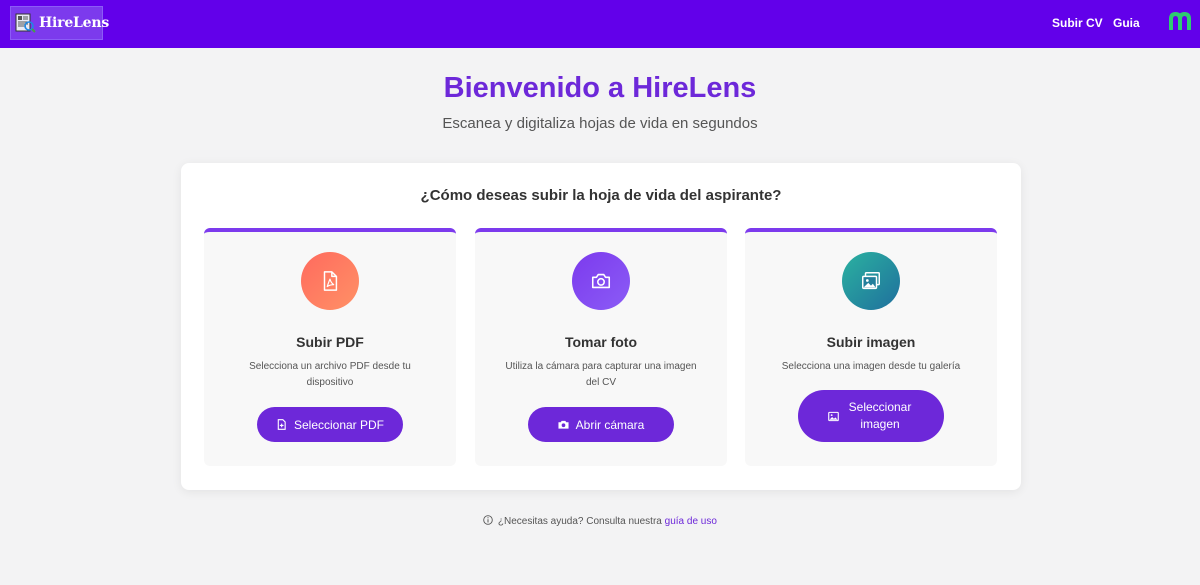  What do you see at coordinates (540, 521) in the screenshot?
I see `help-prefix: ¿Necesitas ayuda?` at bounding box center [540, 521].